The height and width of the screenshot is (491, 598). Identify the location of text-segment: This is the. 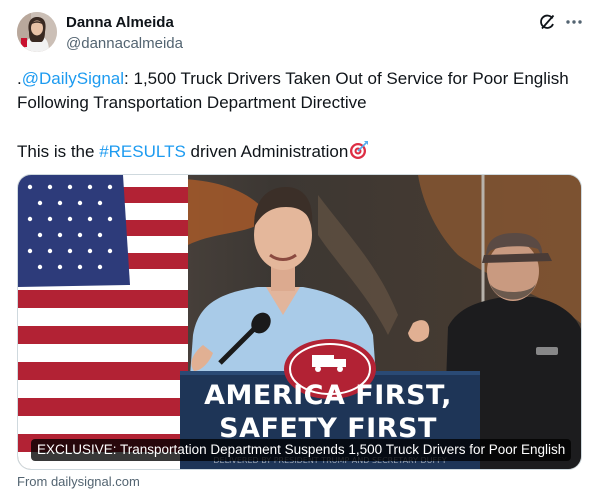
(58, 151).